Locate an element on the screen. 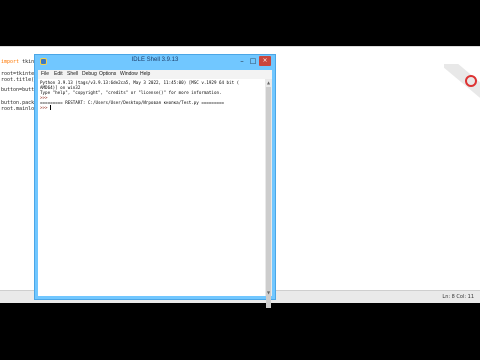  logo-watermark-icon is located at coordinates (462, 82).